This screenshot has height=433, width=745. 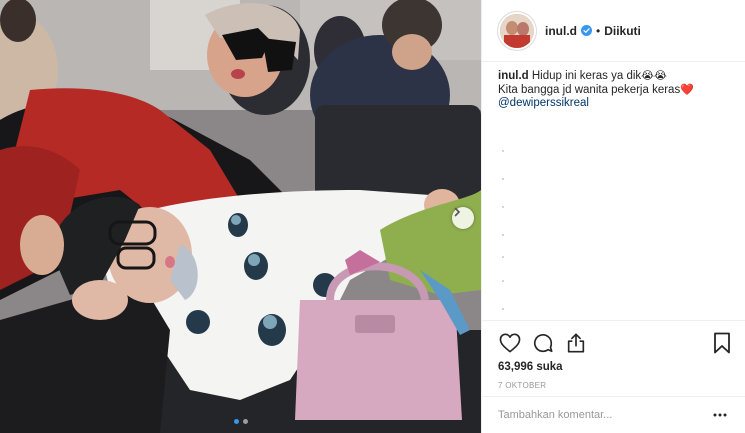 What do you see at coordinates (515, 76) in the screenshot?
I see `caption-username: inul.d` at bounding box center [515, 76].